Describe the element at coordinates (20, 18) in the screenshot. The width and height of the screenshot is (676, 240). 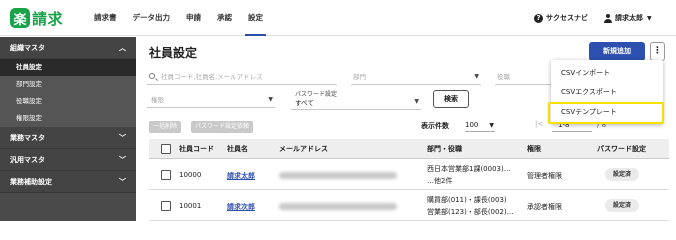
I see `logo-mark: 楽` at that location.